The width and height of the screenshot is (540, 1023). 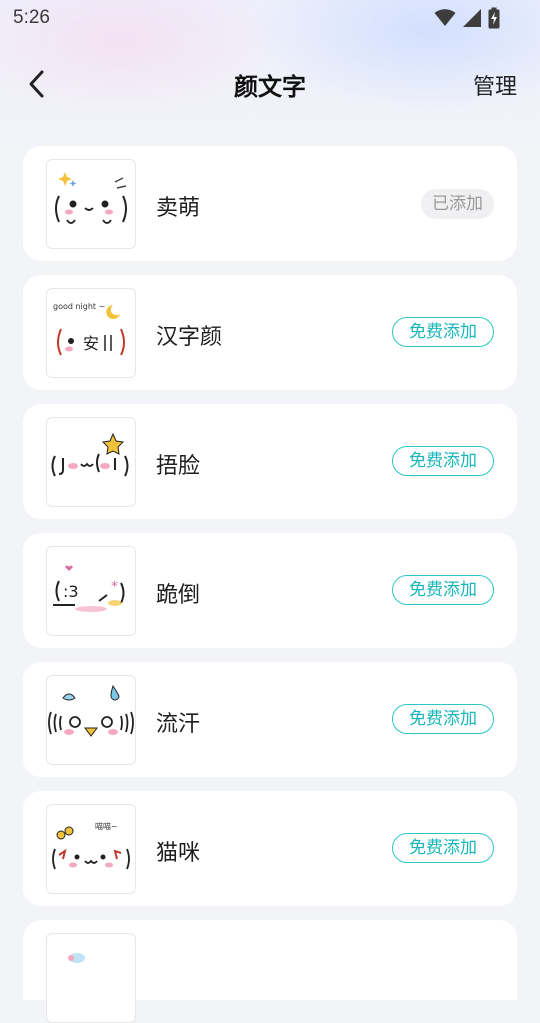 What do you see at coordinates (270, 203) in the screenshot?
I see `list-item: 卖萌 已添加` at bounding box center [270, 203].